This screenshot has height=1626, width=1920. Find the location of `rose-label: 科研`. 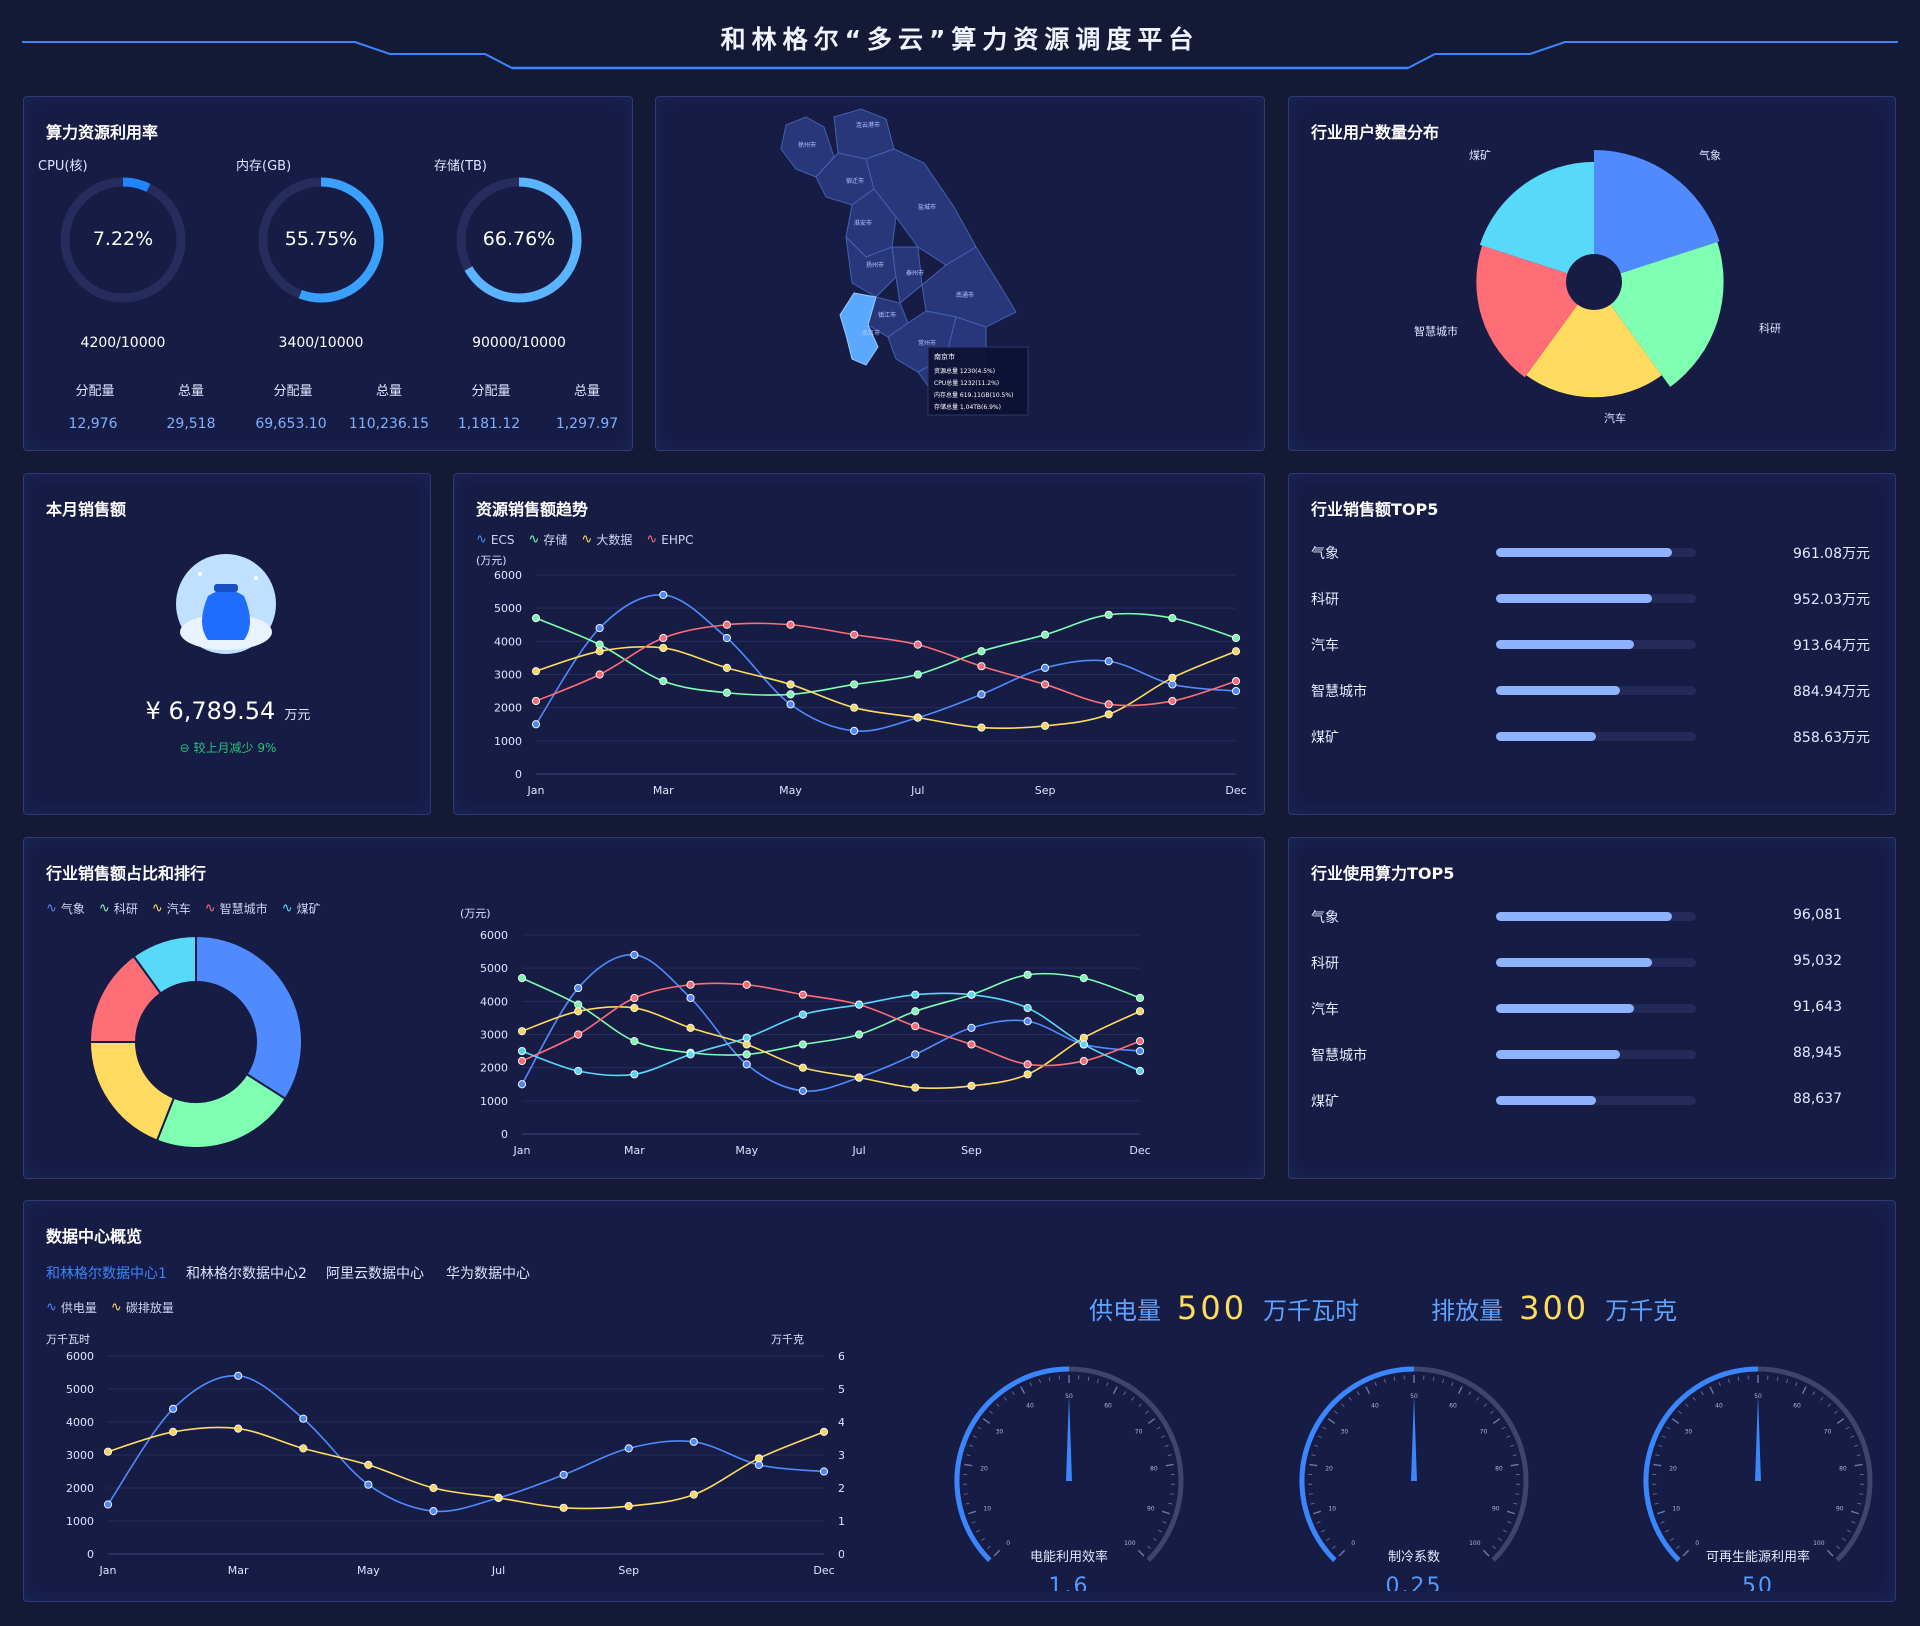

rose-label: 科研 is located at coordinates (1770, 328).